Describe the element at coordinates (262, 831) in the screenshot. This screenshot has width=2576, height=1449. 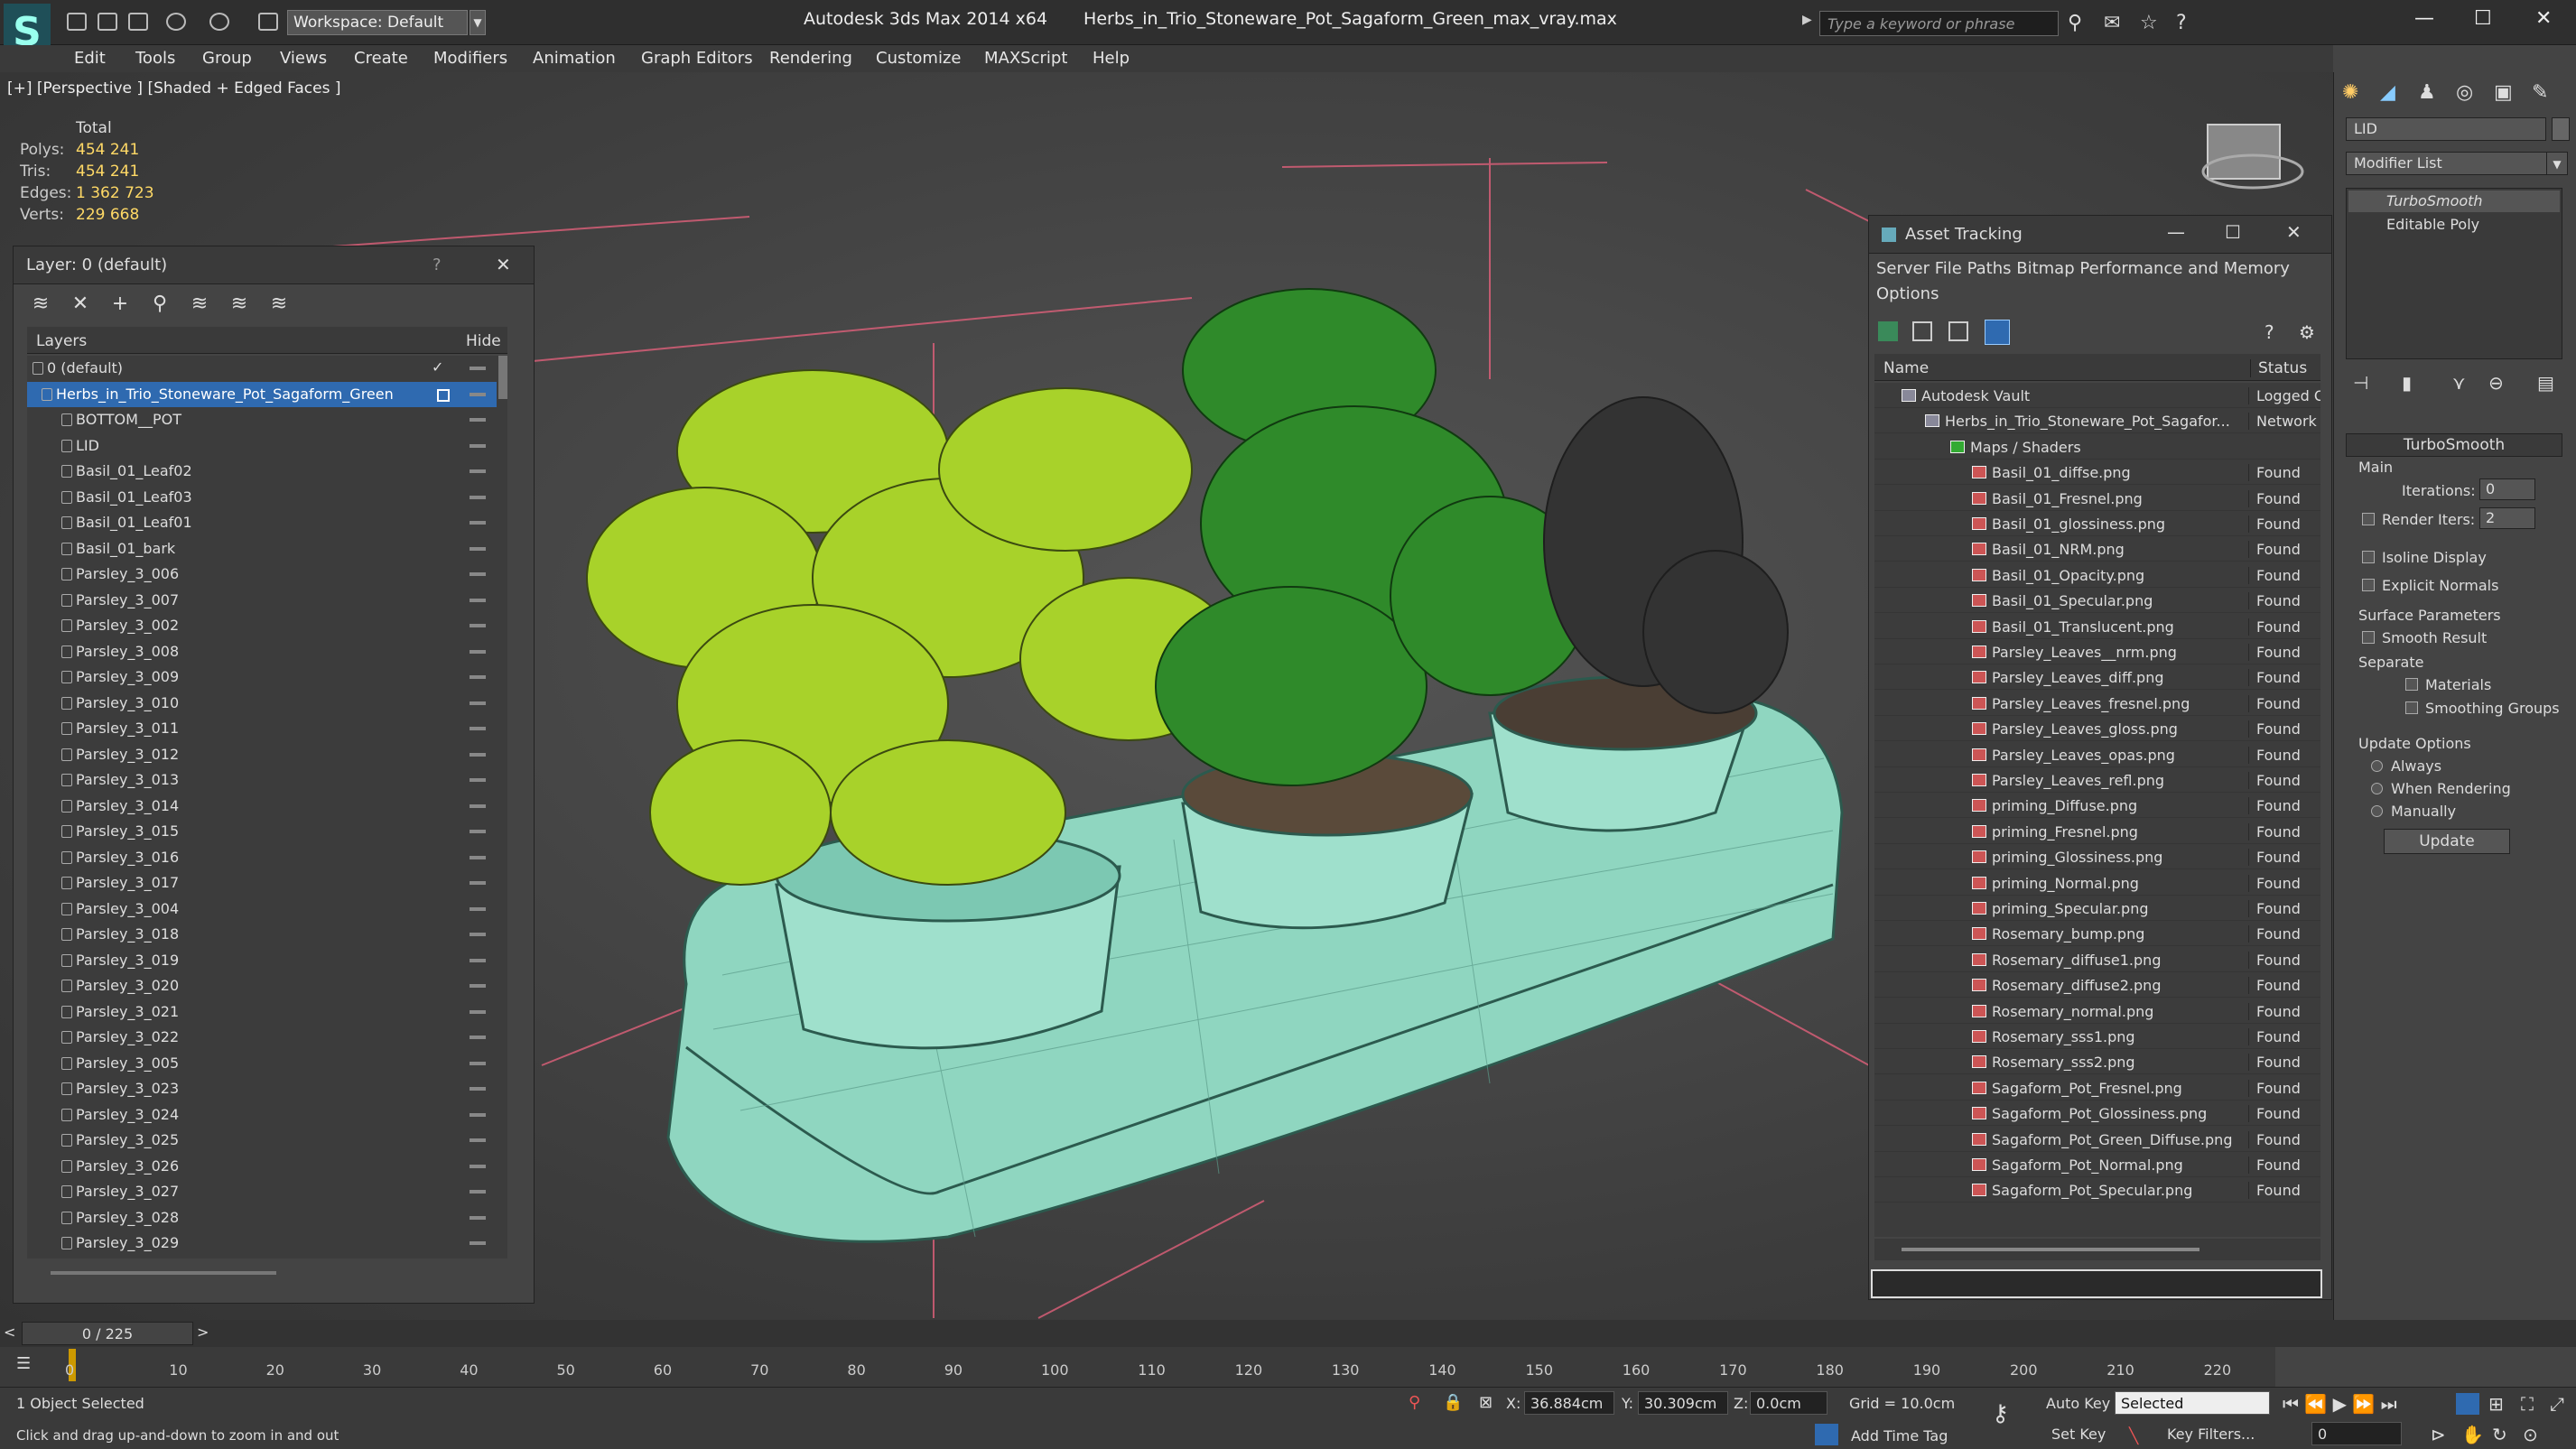
I see `layer-row: Parsley_3_015` at that location.